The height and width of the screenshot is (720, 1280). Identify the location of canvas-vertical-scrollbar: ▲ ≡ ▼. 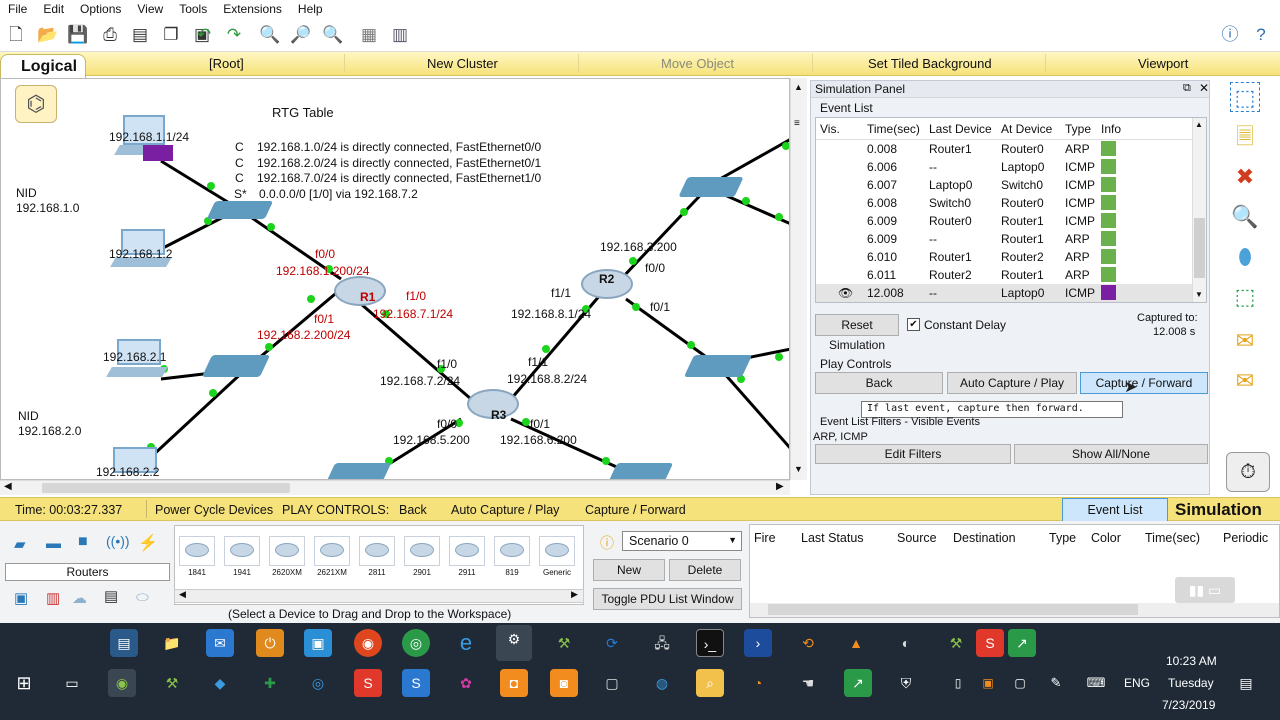
(798, 279).